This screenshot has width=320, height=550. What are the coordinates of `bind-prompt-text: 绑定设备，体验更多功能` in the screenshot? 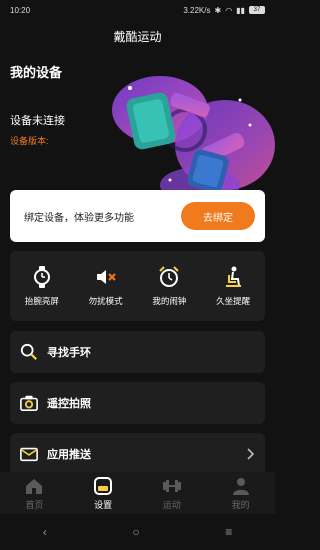 It's located at (79, 218).